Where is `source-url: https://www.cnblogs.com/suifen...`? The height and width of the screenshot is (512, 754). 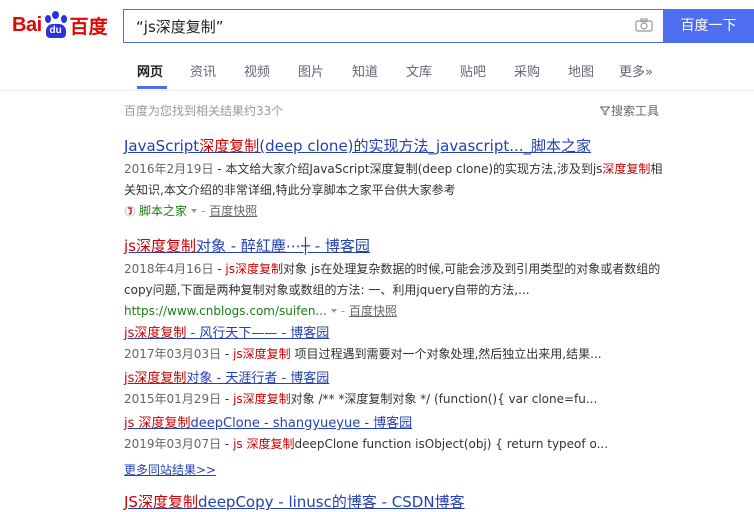
source-url: https://www.cnblogs.com/suifen... is located at coordinates (225, 311).